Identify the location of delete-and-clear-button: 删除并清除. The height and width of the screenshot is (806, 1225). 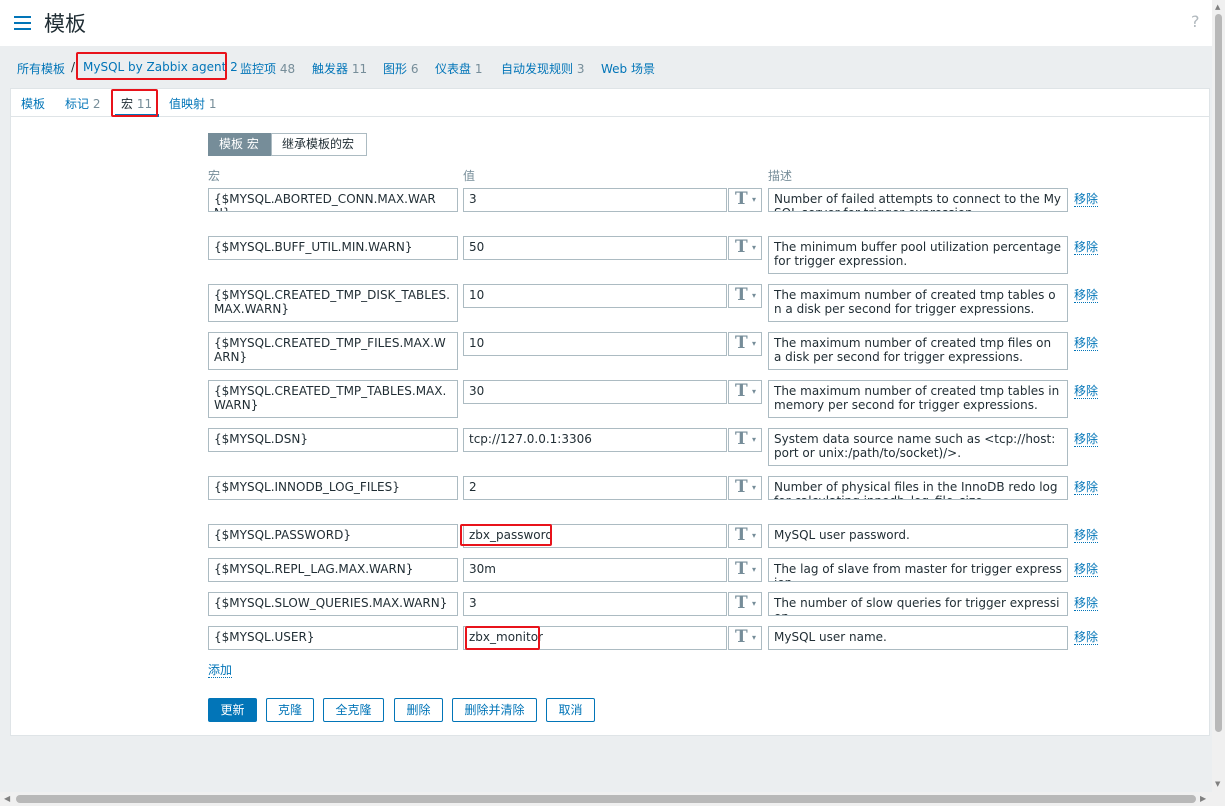
(494, 710).